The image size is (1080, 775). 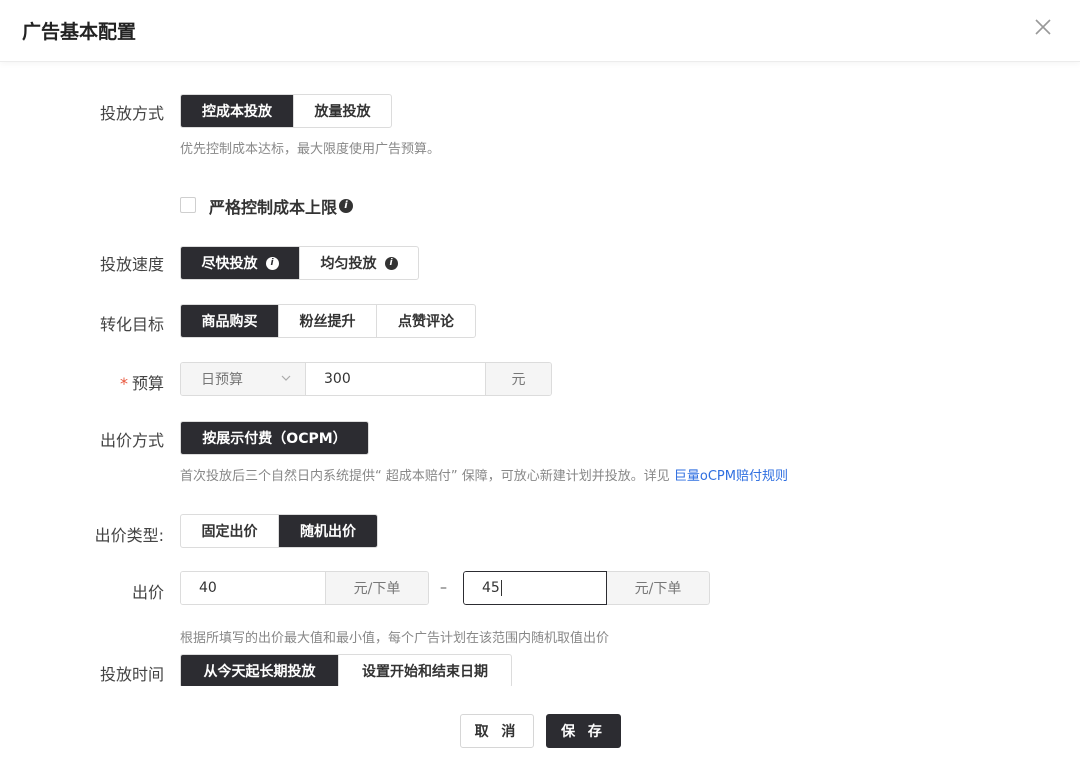 What do you see at coordinates (501, 588) in the screenshot?
I see `text-caret` at bounding box center [501, 588].